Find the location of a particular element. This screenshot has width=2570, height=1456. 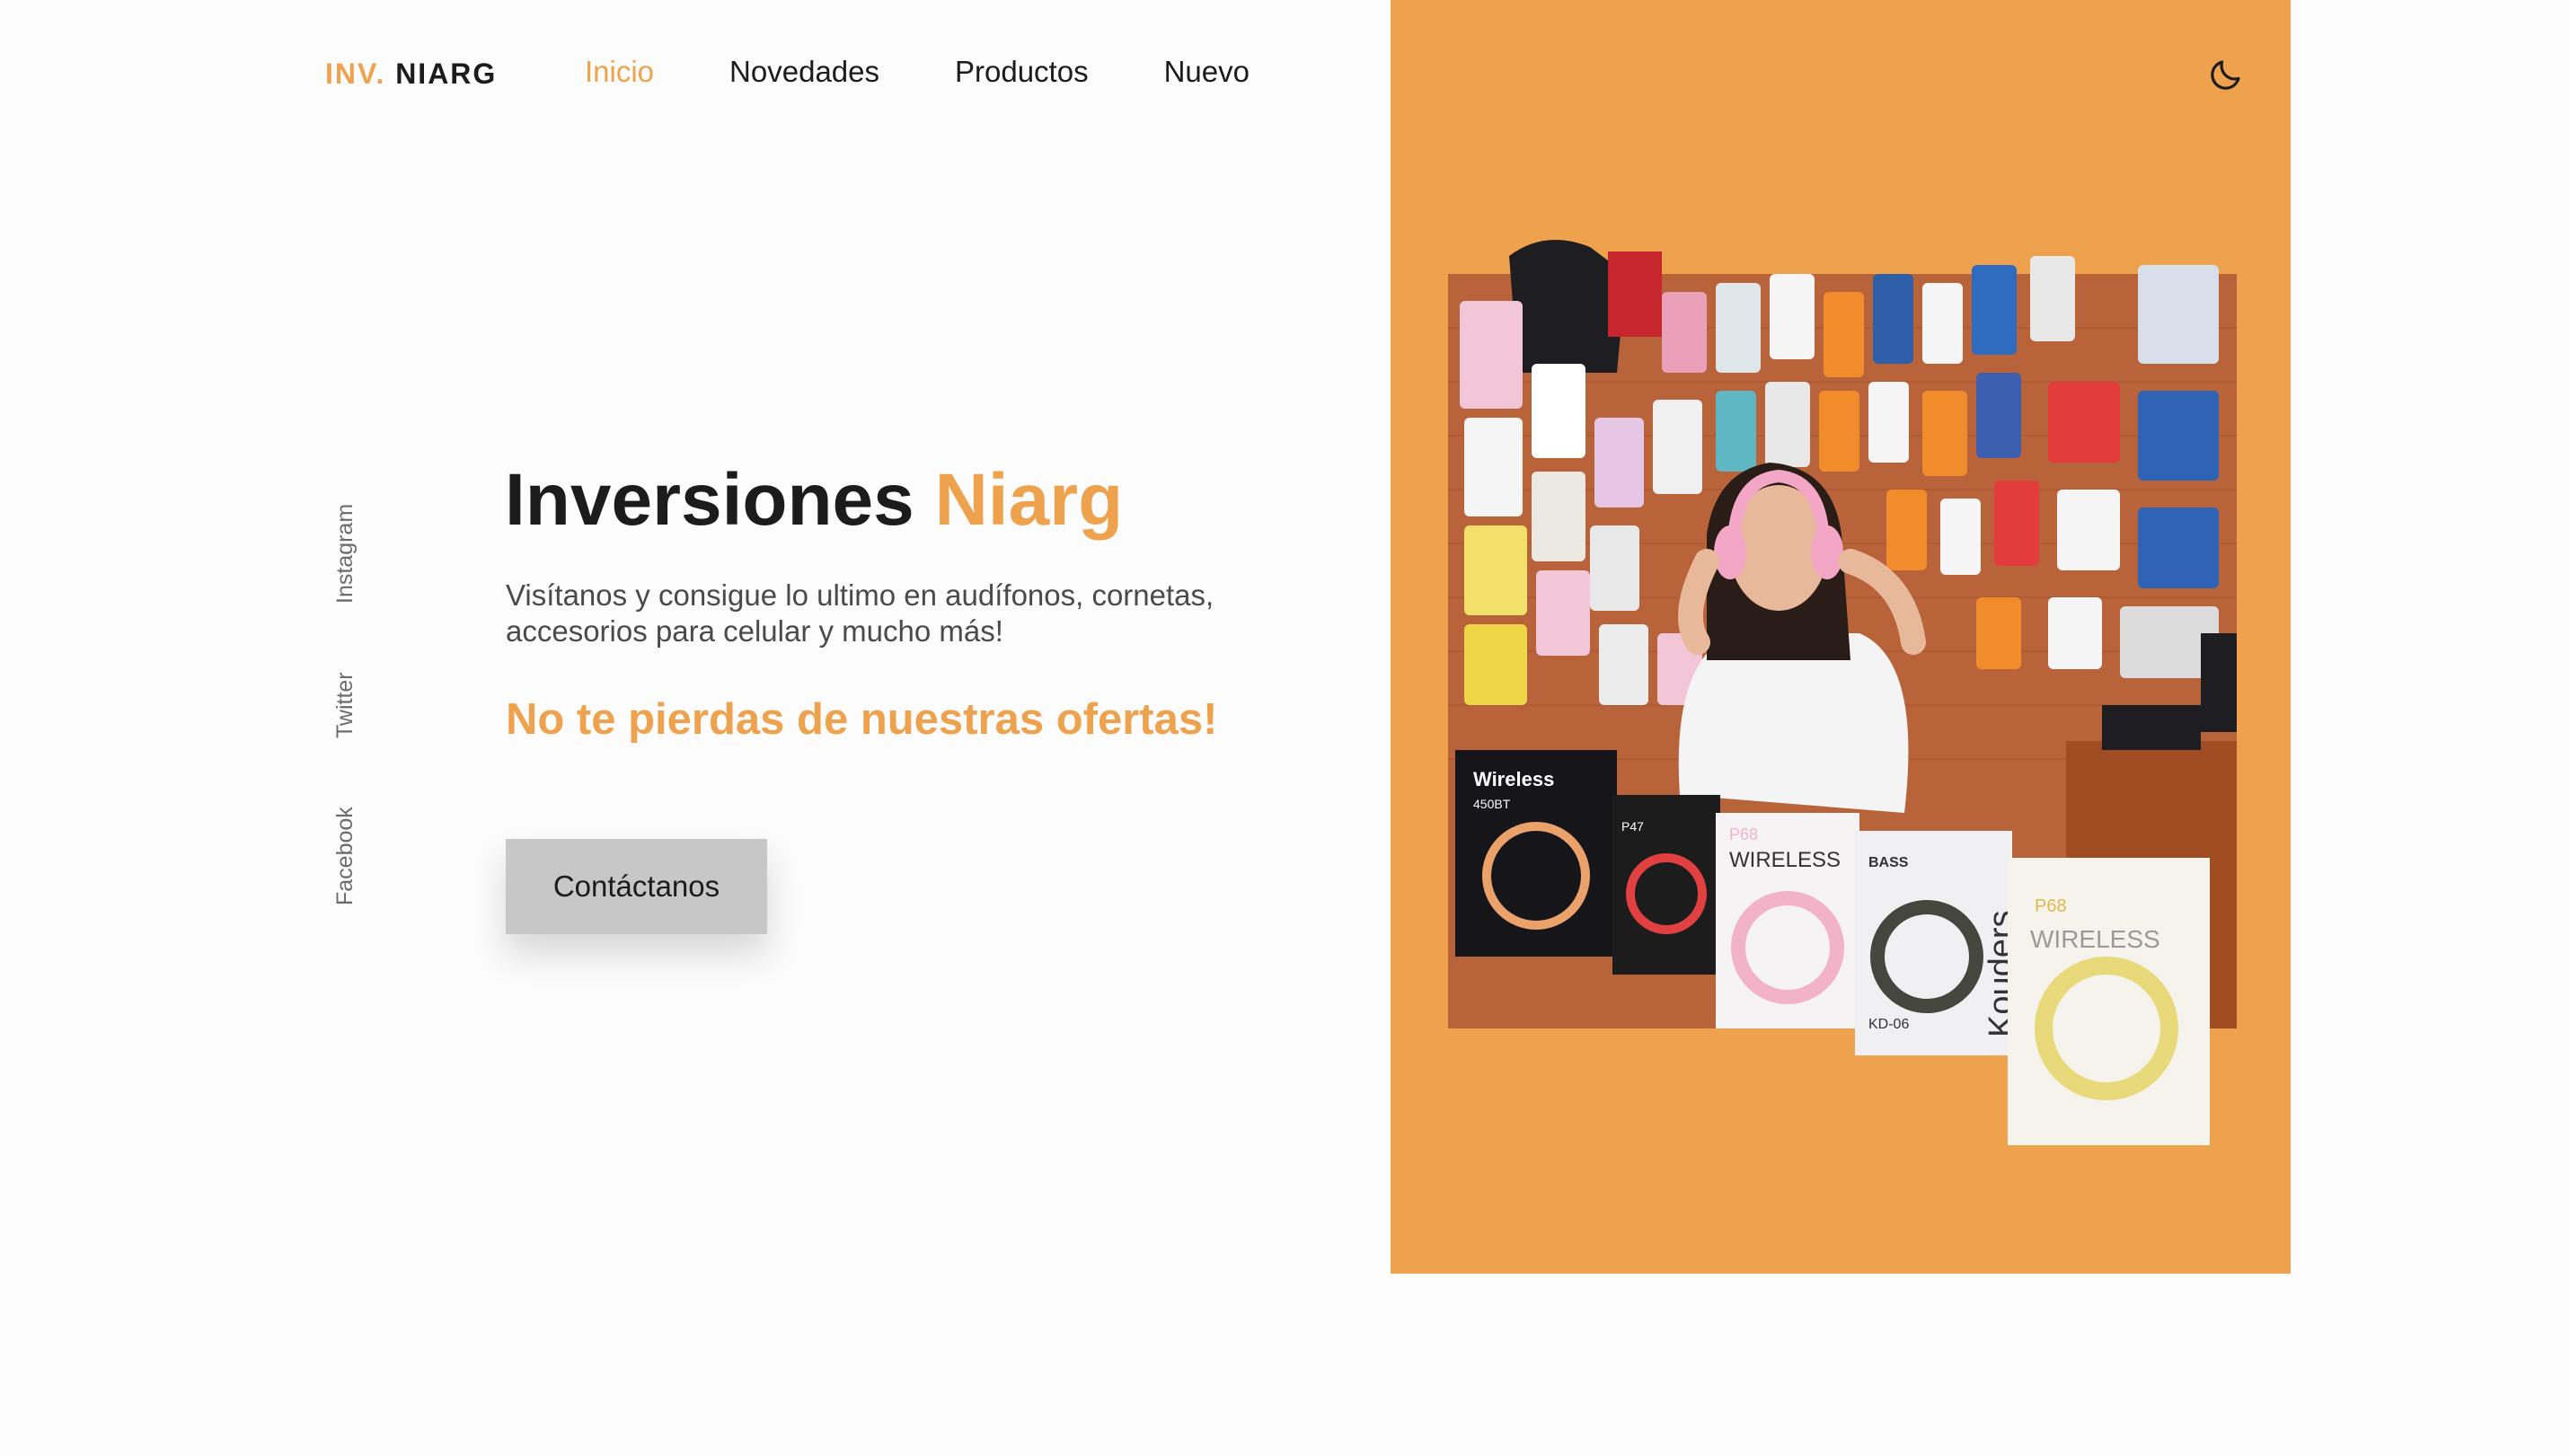

contact-button: Contáctanos is located at coordinates (636, 886).